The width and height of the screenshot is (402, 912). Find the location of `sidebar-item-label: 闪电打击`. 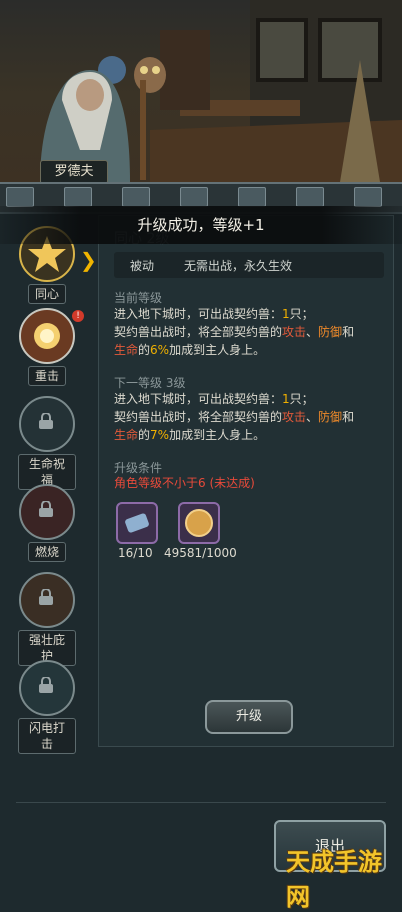

sidebar-item-label: 闪电打击 is located at coordinates (47, 736).